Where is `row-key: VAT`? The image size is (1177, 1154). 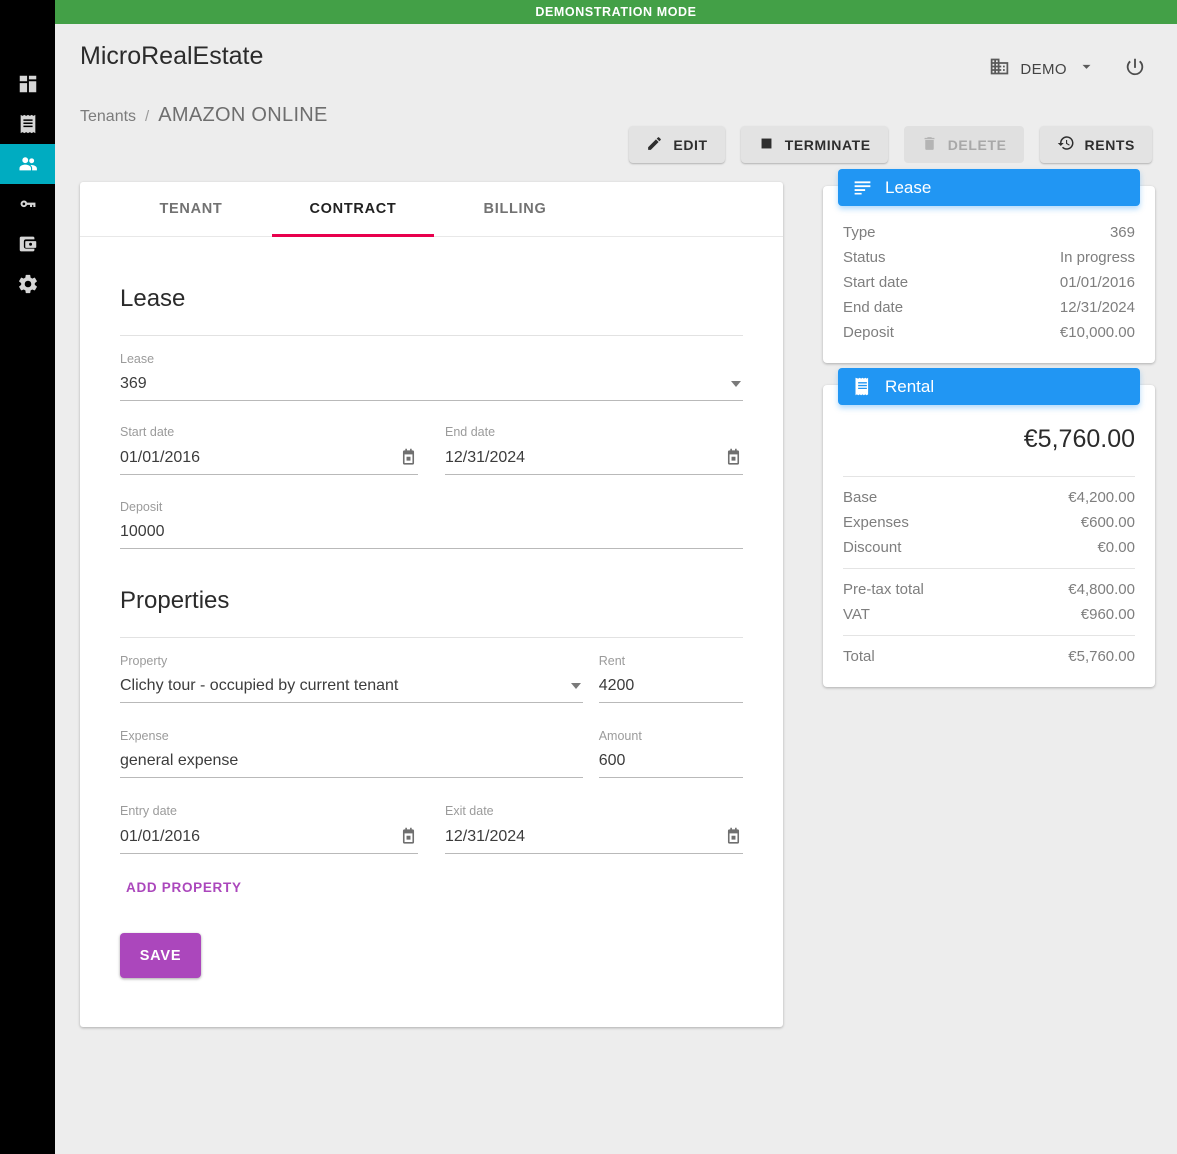
row-key: VAT is located at coordinates (856, 614).